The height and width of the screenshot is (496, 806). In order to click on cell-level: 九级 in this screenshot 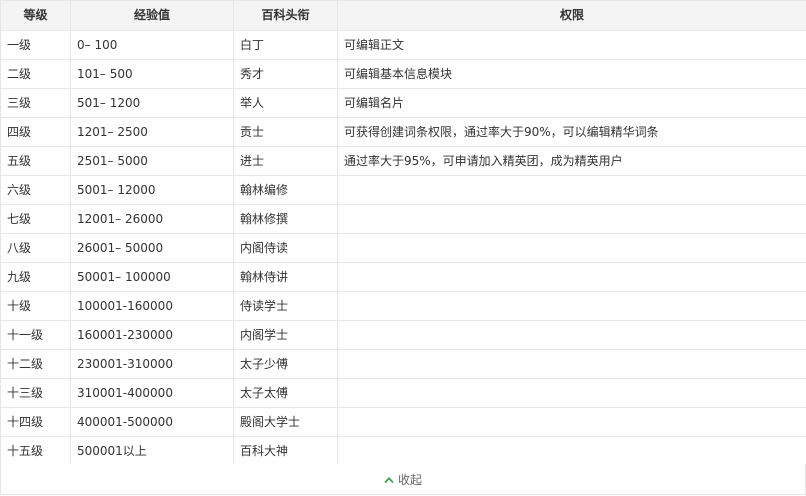, I will do `click(35, 277)`.